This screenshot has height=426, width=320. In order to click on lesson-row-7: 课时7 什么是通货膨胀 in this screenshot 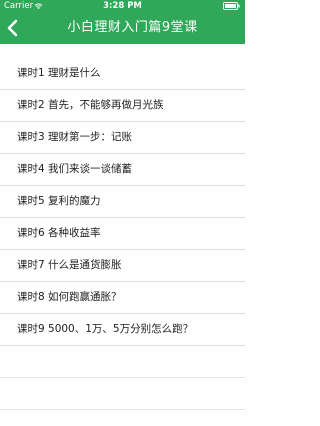, I will do `click(122, 266)`.